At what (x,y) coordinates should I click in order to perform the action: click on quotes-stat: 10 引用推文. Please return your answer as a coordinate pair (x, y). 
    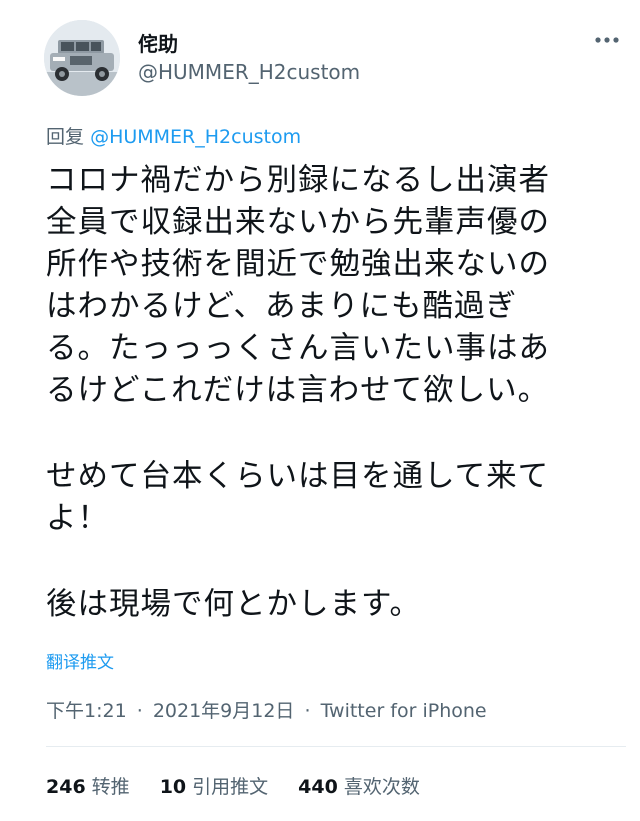
    Looking at the image, I should click on (214, 785).